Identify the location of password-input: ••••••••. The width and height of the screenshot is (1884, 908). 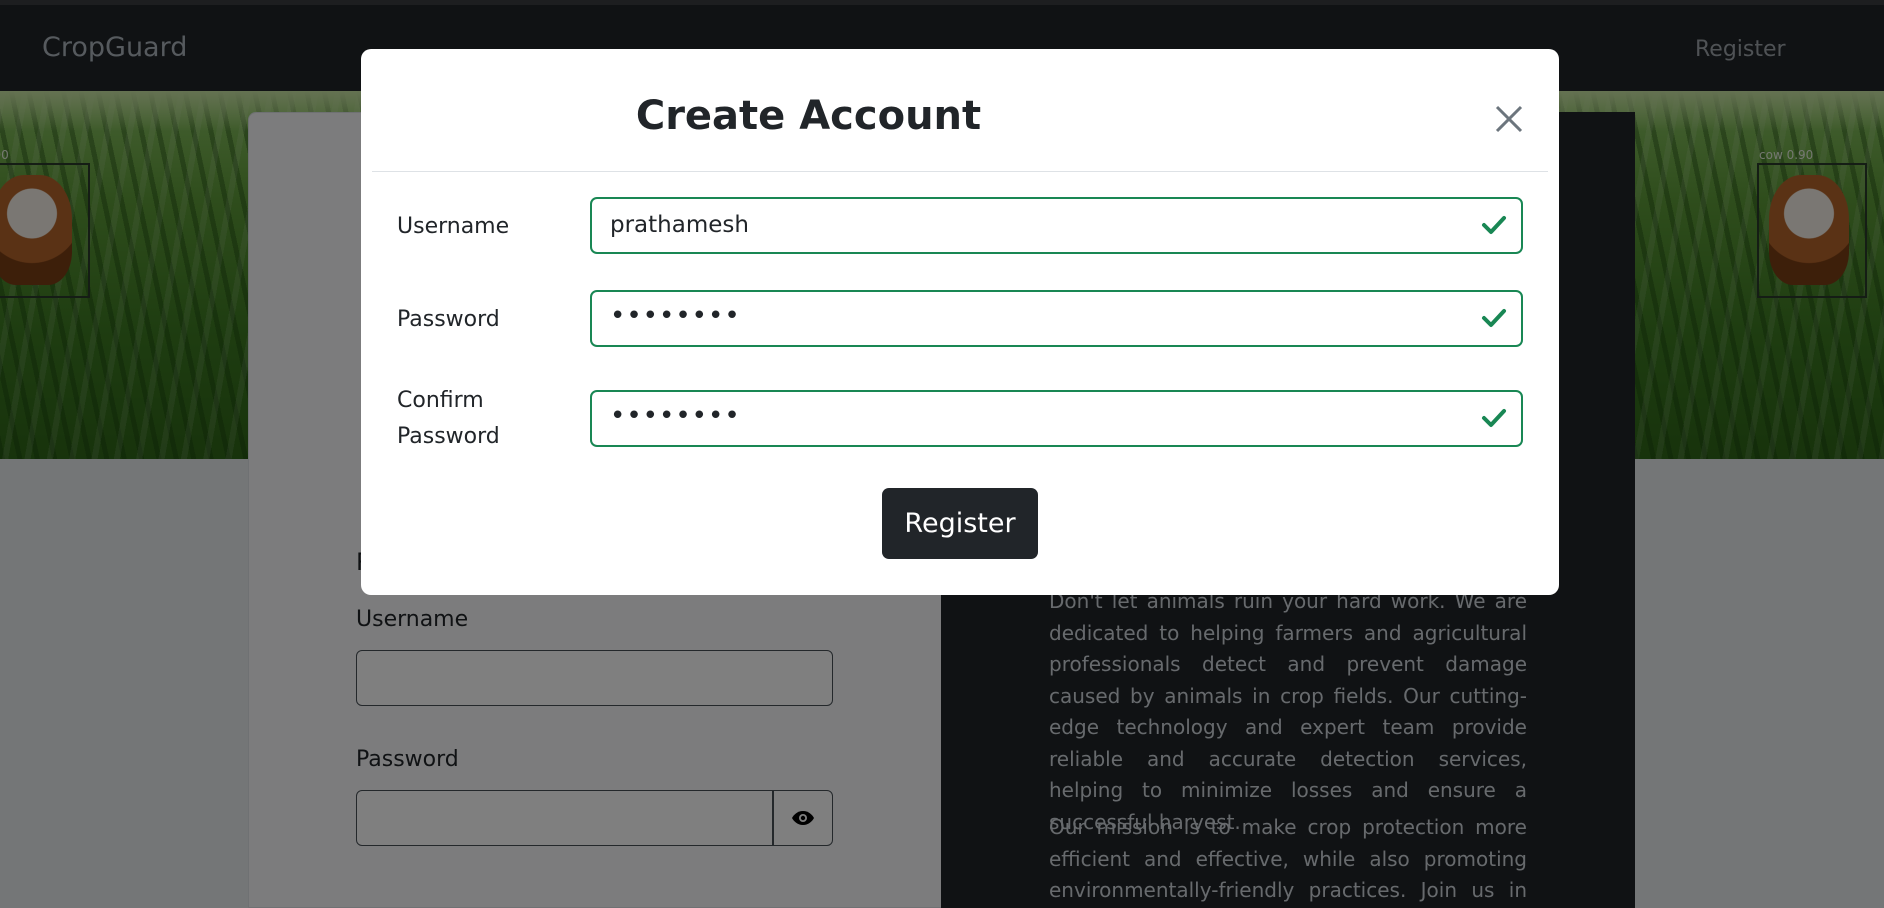
(1056, 318).